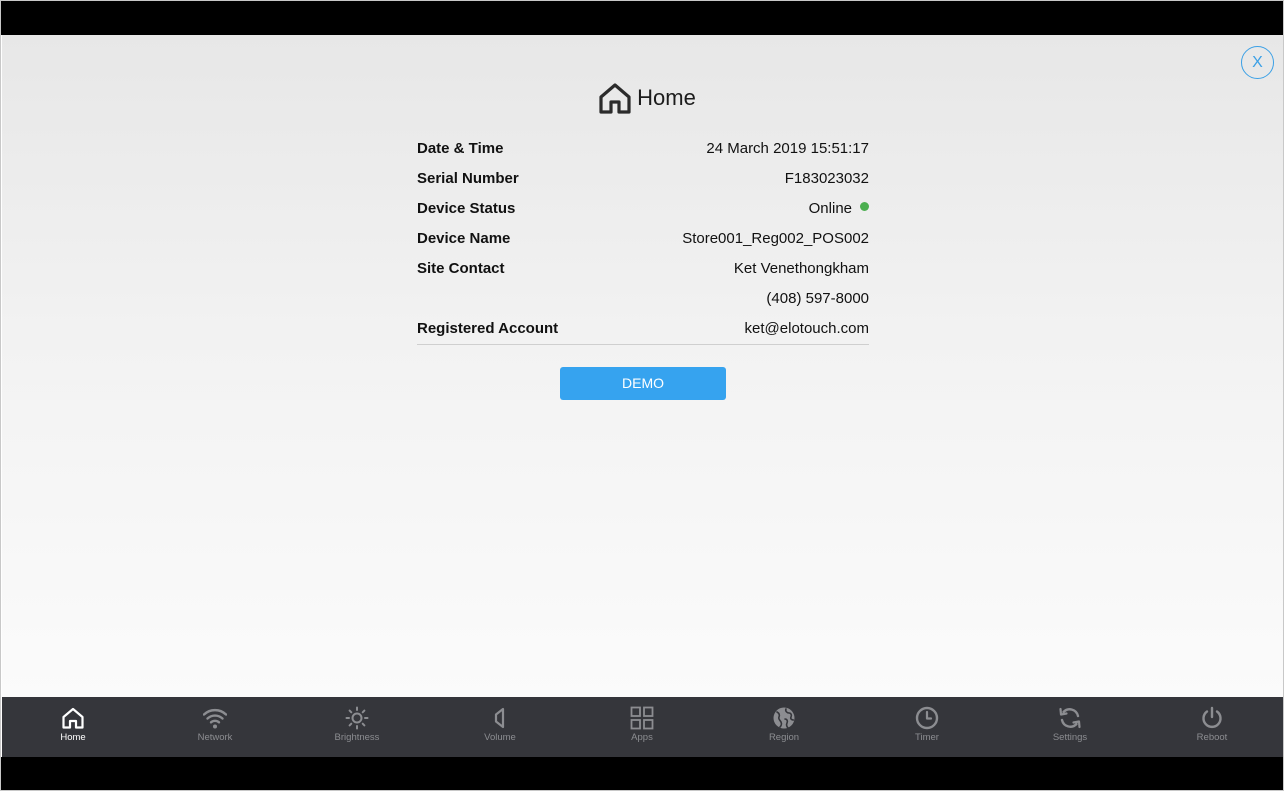  Describe the element at coordinates (830, 208) in the screenshot. I see `status-text: Online` at that location.